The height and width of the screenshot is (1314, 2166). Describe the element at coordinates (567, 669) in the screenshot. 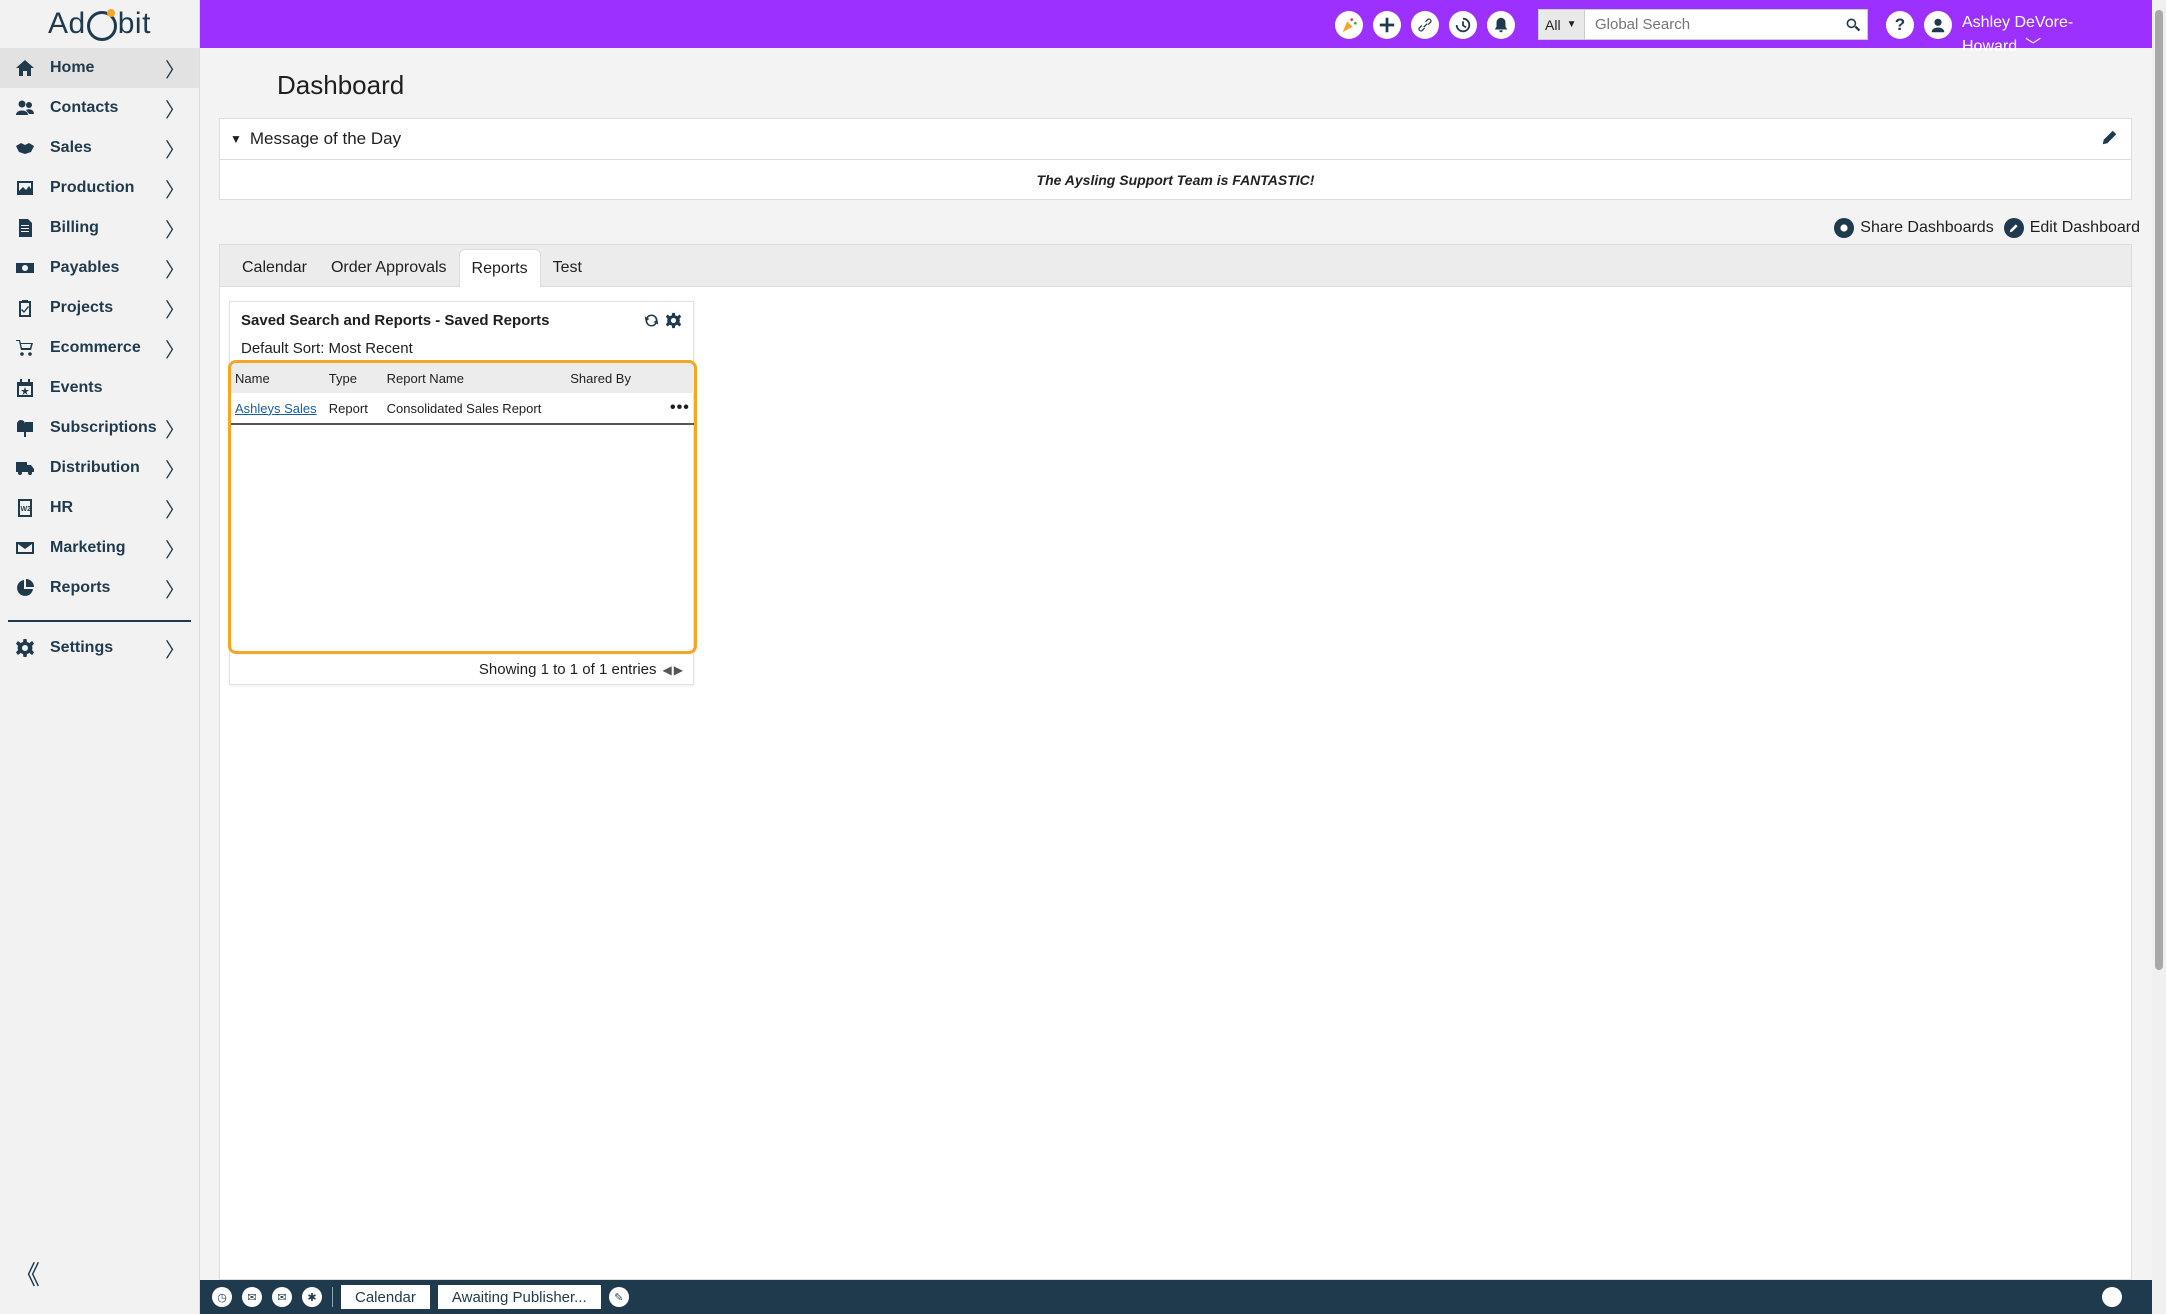

I see `entries-count: Showing 1 to 1 of 1 entries` at that location.